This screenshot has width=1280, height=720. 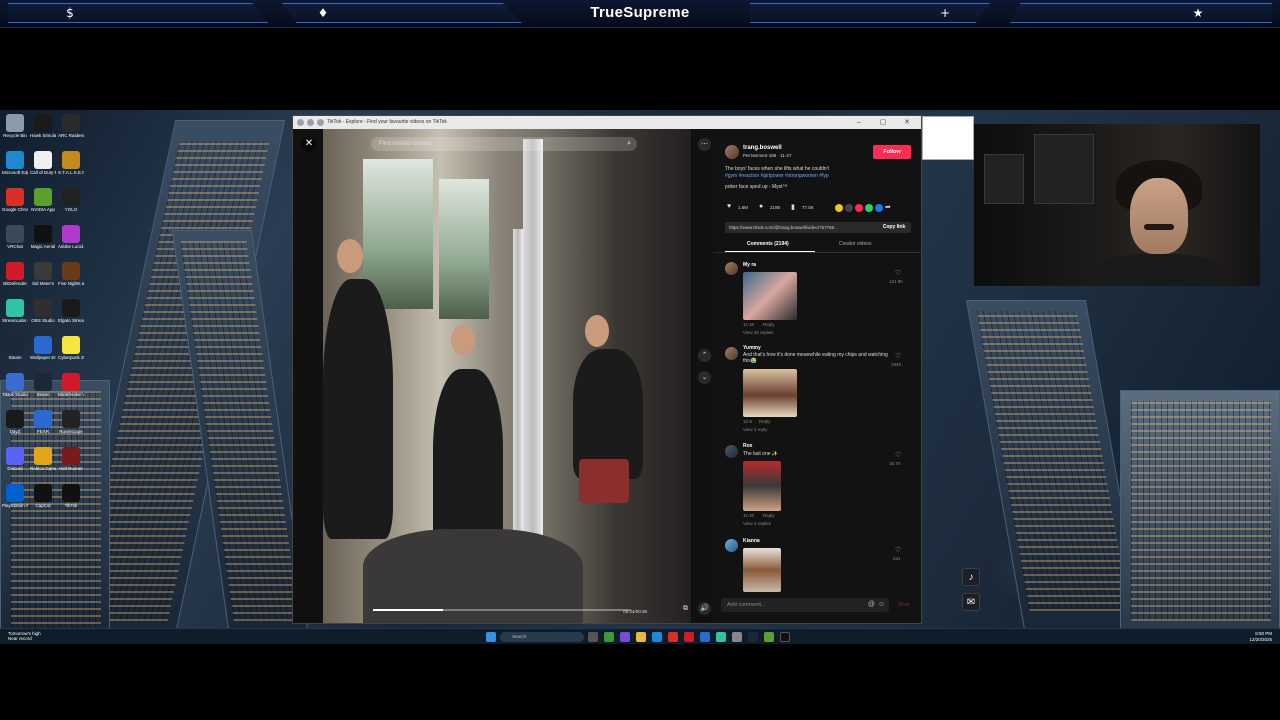 I want to click on desktop-icon: Magic Aerial, so click(x=43, y=237).